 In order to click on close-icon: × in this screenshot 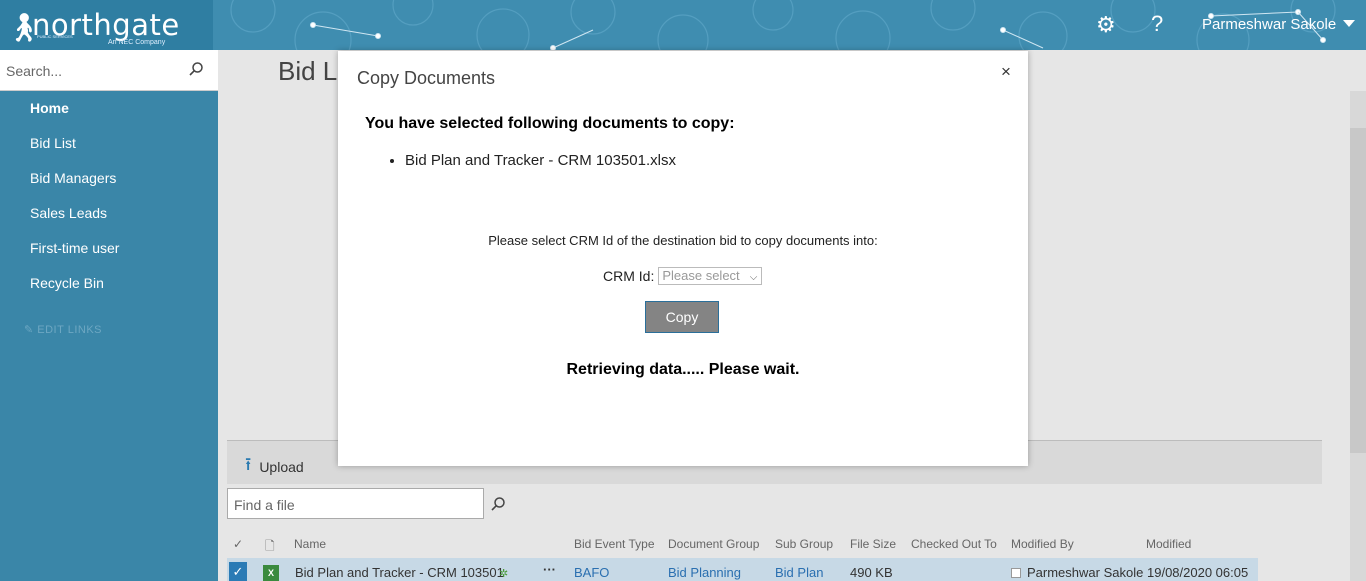, I will do `click(1006, 72)`.